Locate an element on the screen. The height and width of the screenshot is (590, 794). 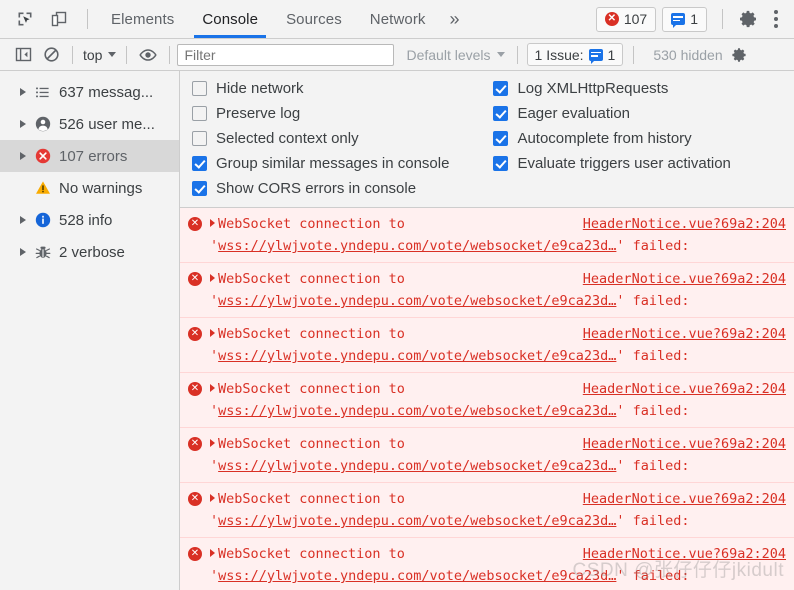
setting-log-xhr: Log XMLHttpRequests is located at coordinates (611, 88).